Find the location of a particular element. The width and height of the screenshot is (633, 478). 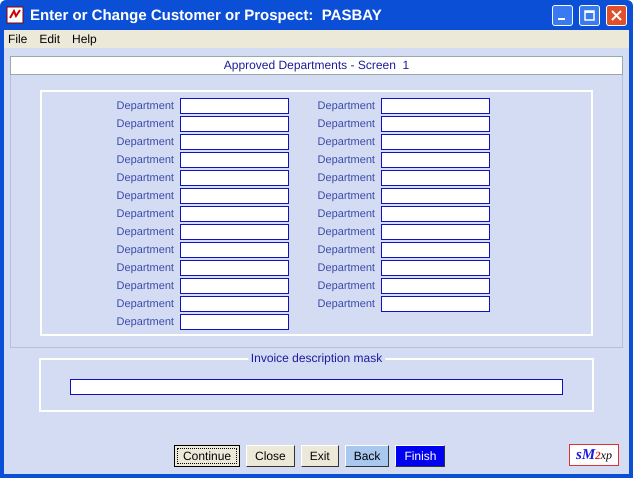

menu-item: Edit is located at coordinates (49, 39).